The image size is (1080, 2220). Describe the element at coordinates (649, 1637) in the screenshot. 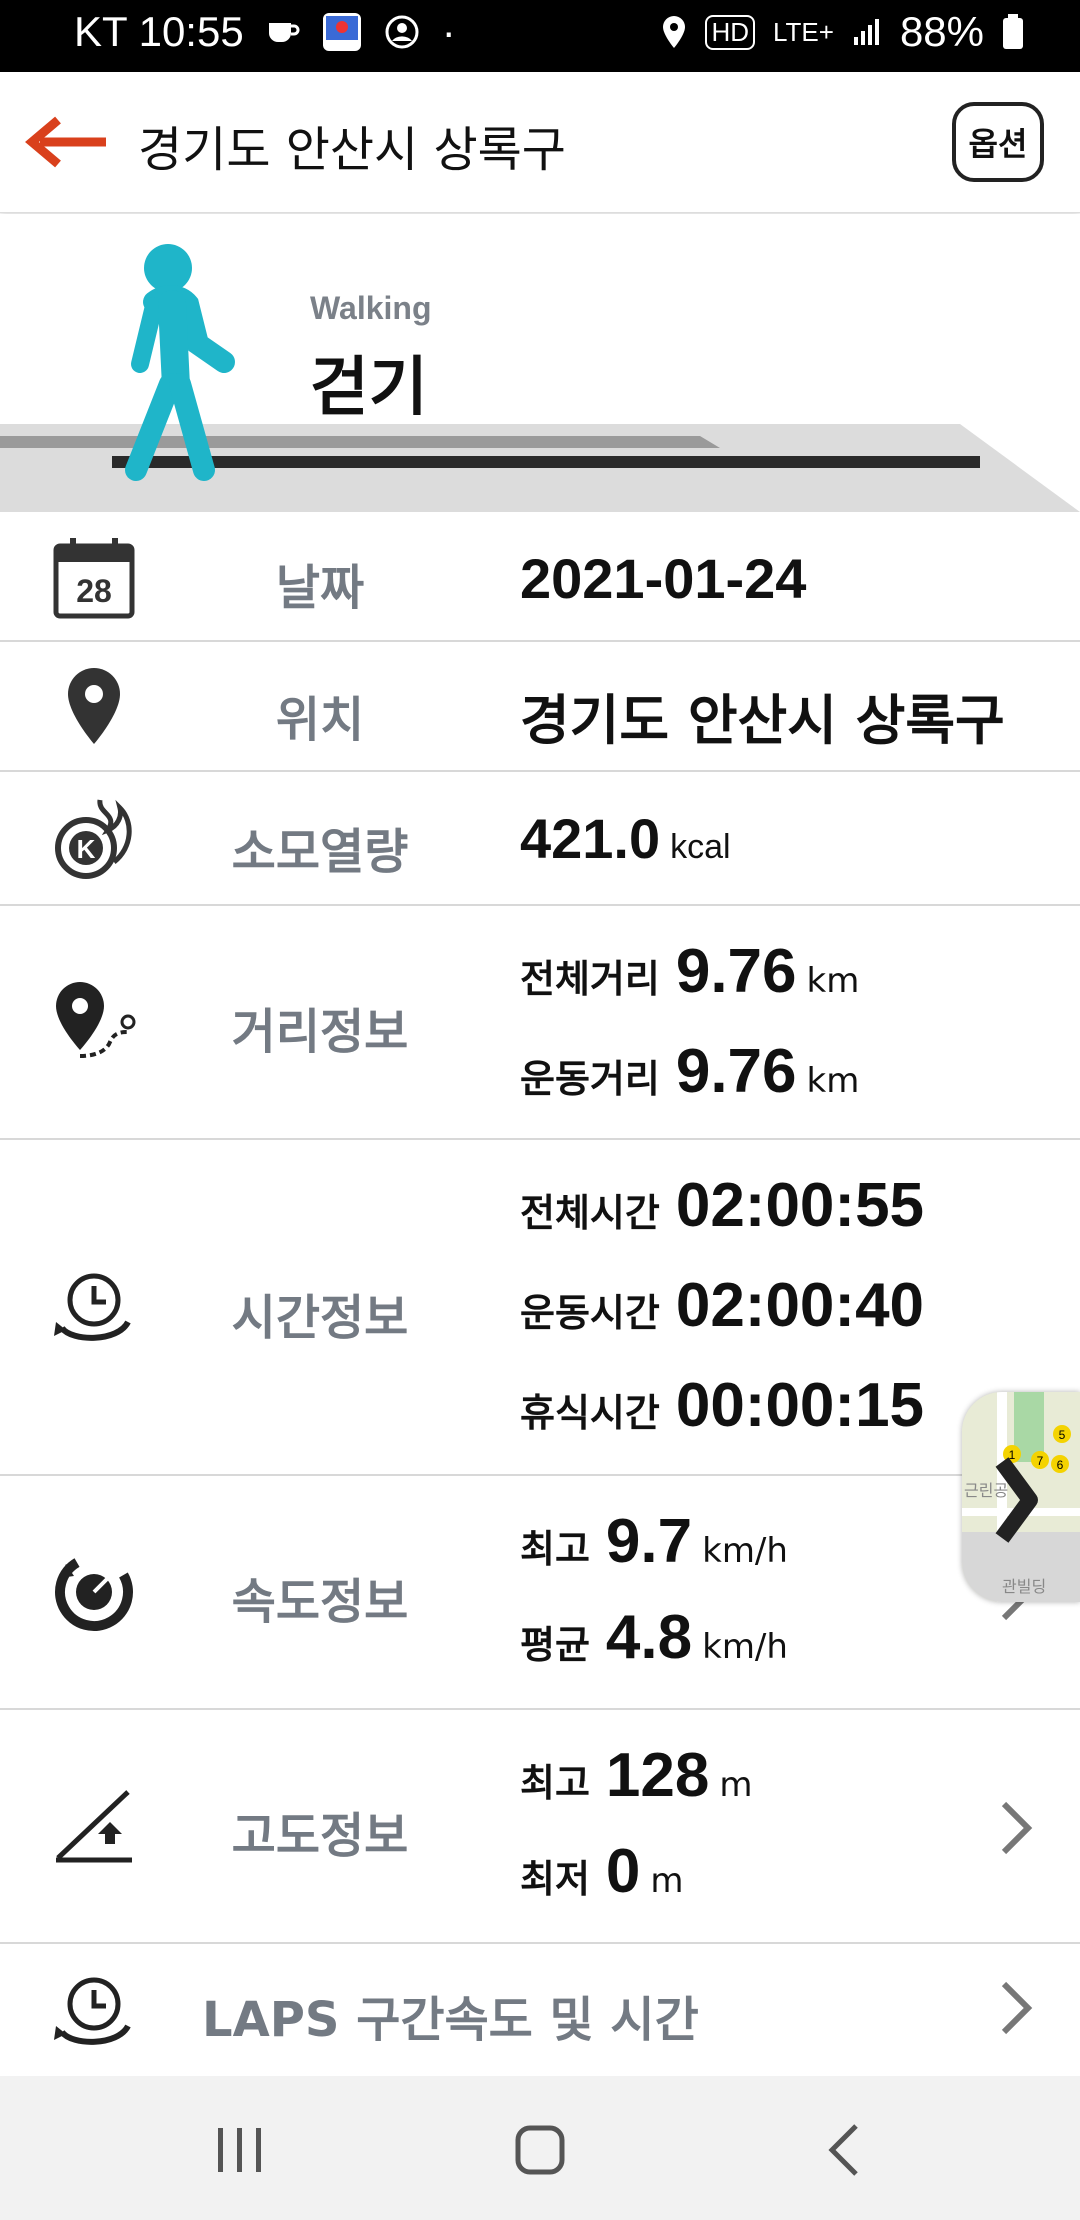

I see `avg-speed-value: 4.8` at that location.